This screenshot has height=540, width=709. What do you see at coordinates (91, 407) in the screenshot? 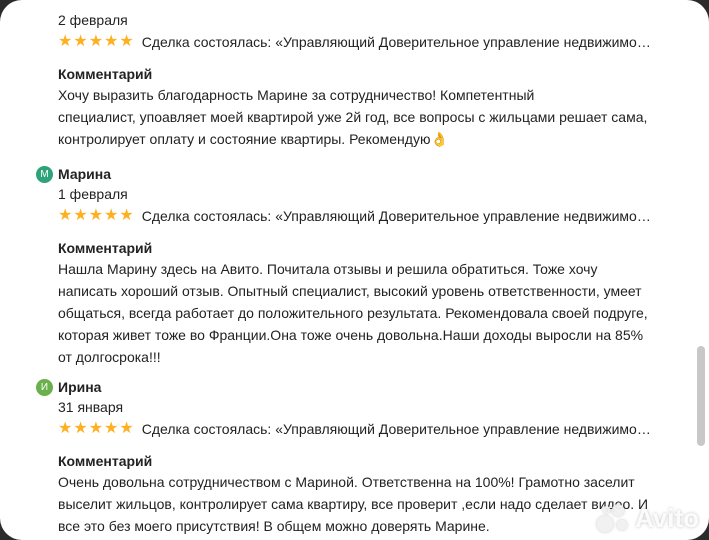
I see `review-date: 31 января` at bounding box center [91, 407].